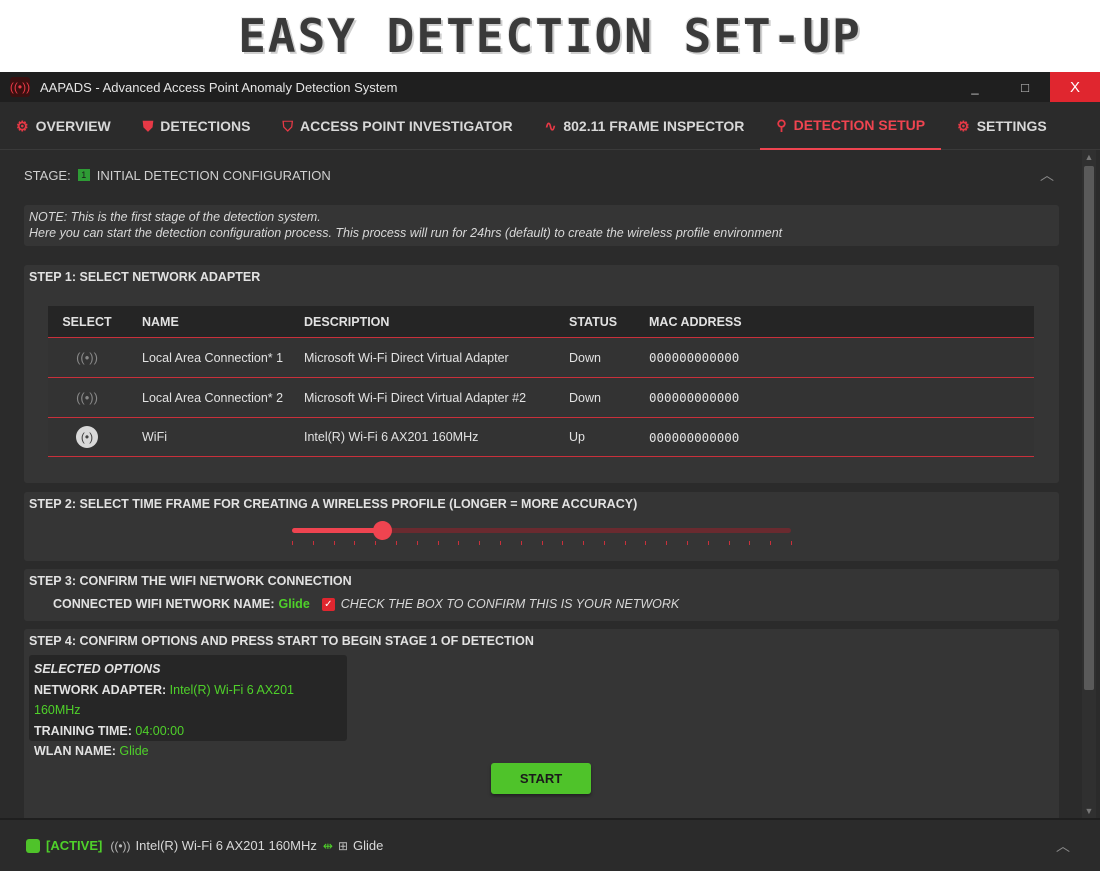 The height and width of the screenshot is (871, 1100). I want to click on tab-access-point-investigator: ⛉ ACCESS POINT INVESTIGATOR, so click(398, 126).